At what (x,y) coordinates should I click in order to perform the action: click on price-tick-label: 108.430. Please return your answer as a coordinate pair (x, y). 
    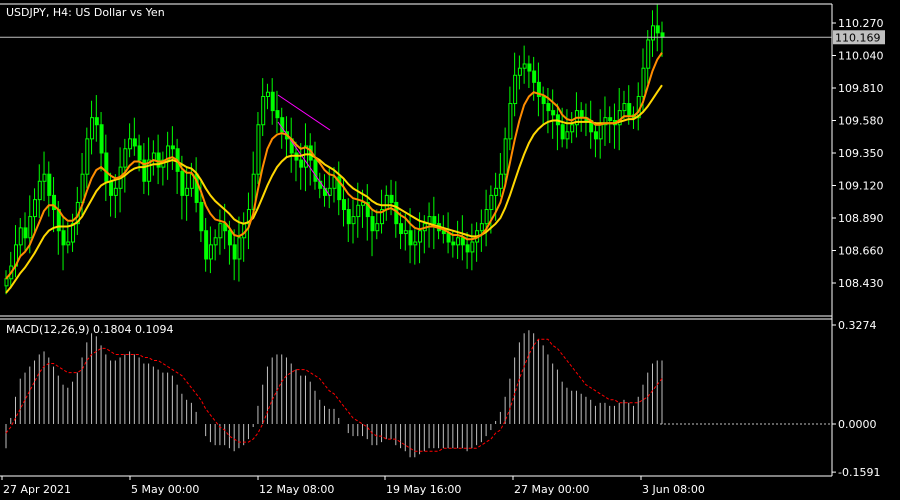
    Looking at the image, I should click on (861, 283).